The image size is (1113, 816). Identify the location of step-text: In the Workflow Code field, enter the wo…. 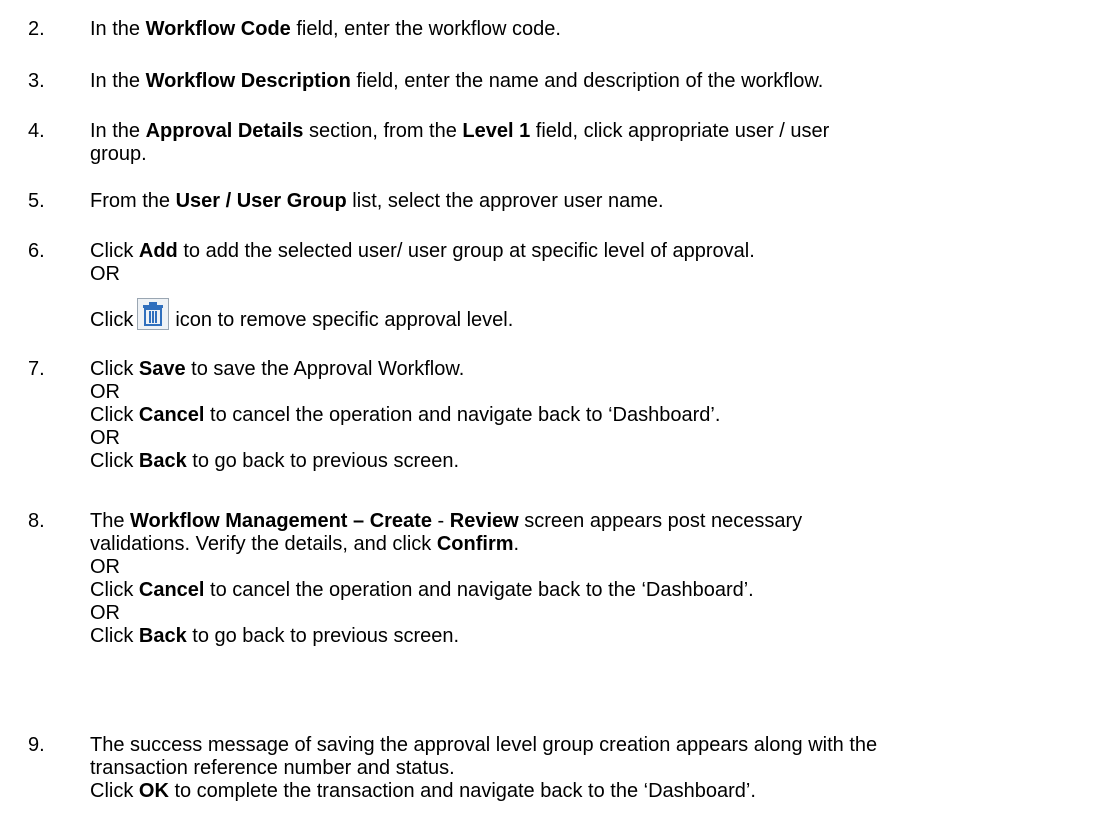
(325, 29).